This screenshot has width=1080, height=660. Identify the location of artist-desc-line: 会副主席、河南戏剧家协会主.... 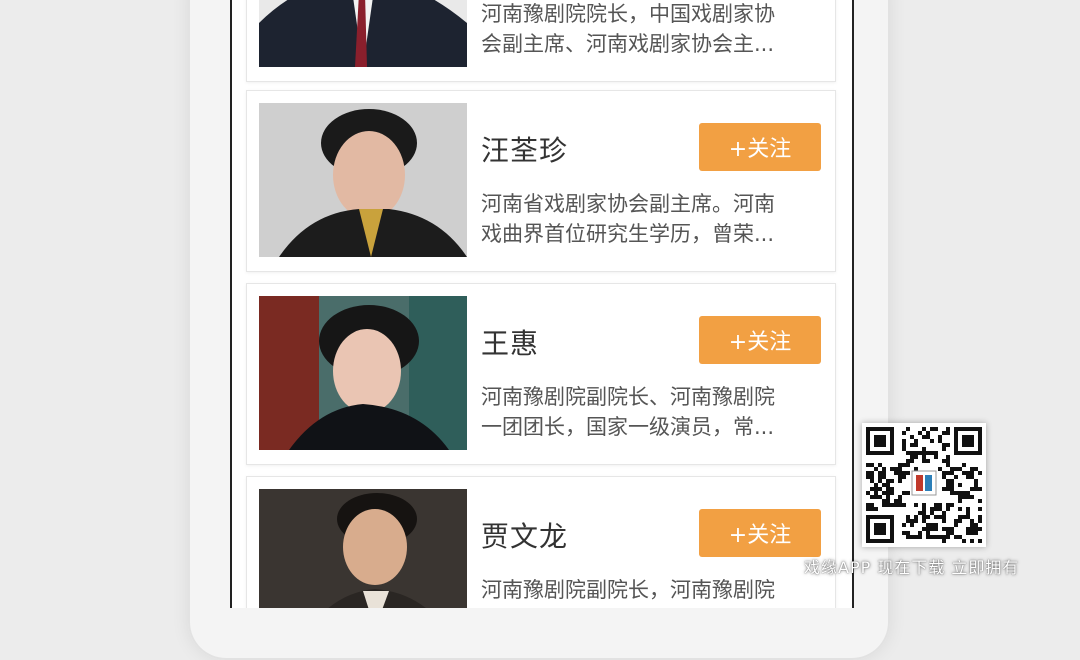
(628, 44).